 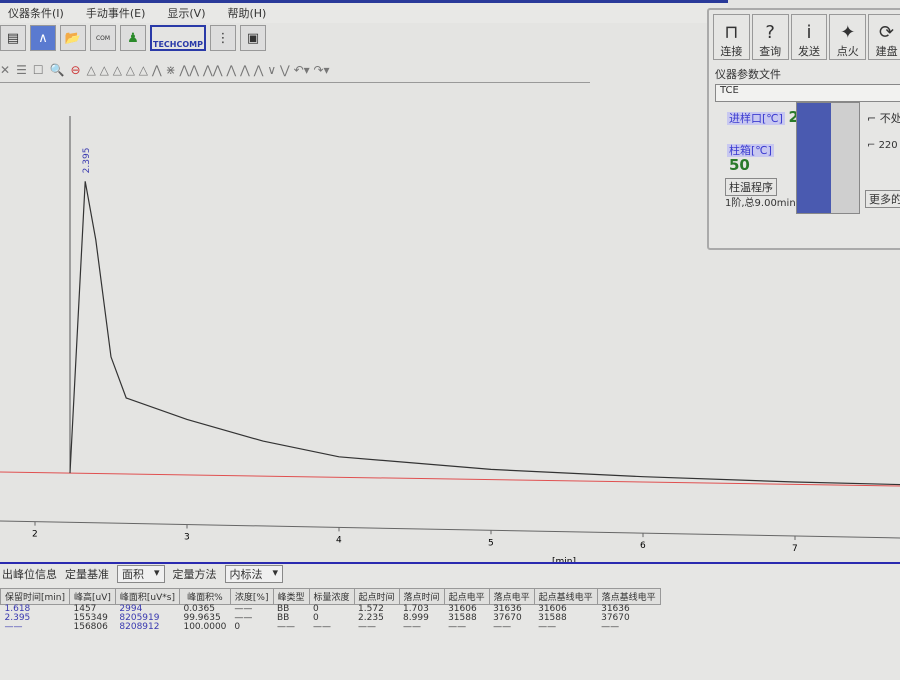 I want to click on table-column-cells: 1457 155349 156806, so click(x=90, y=618).